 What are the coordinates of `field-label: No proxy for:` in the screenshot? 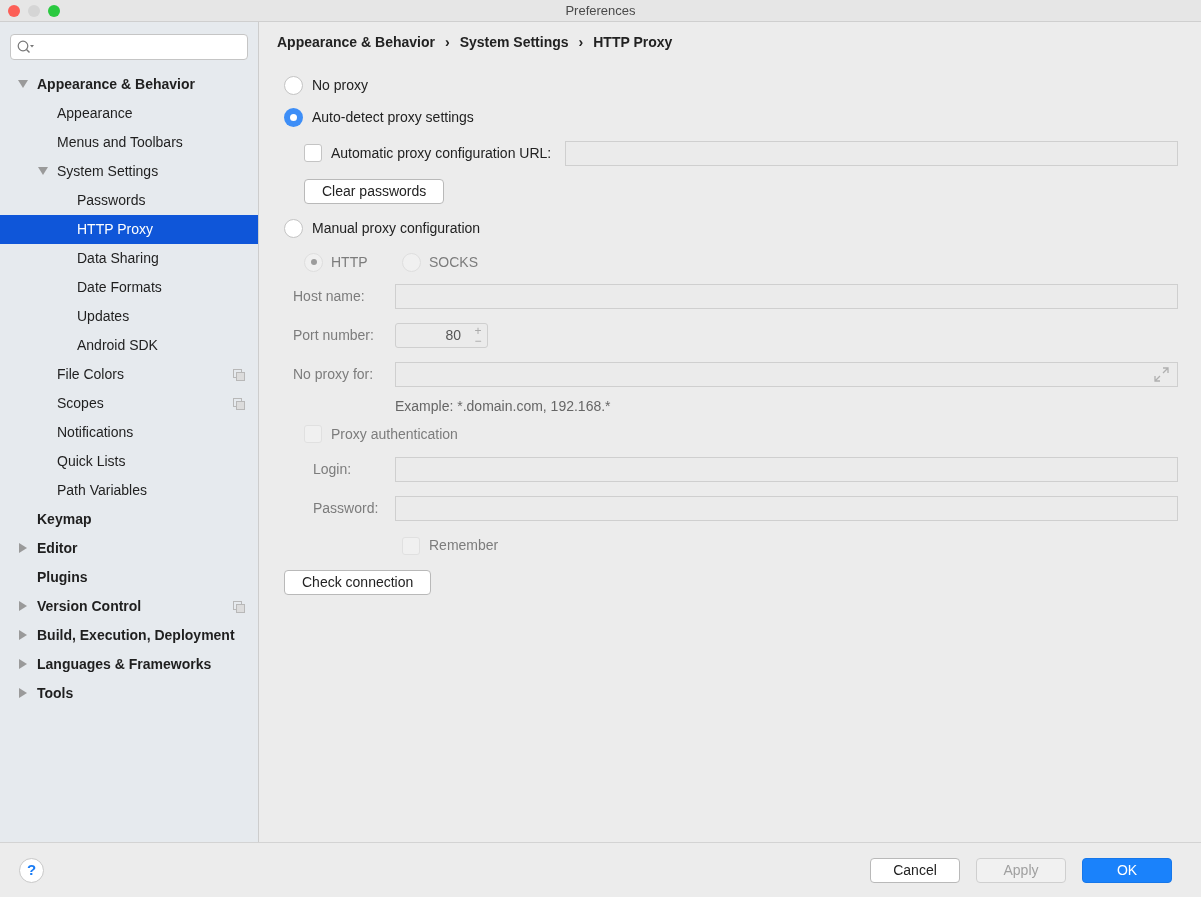 It's located at (334, 374).